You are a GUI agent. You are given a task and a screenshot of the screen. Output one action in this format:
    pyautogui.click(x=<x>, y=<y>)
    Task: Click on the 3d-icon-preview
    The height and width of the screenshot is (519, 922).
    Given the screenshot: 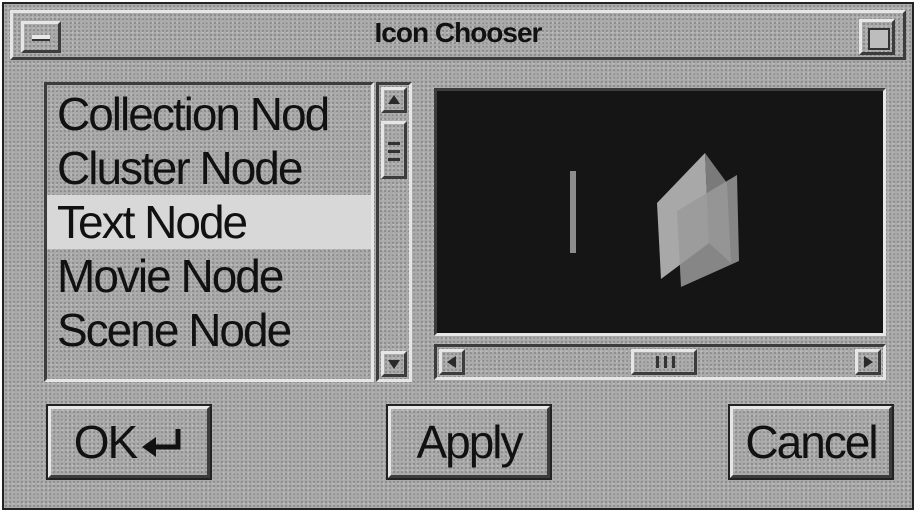 What is the action you would take?
    pyautogui.click(x=654, y=220)
    